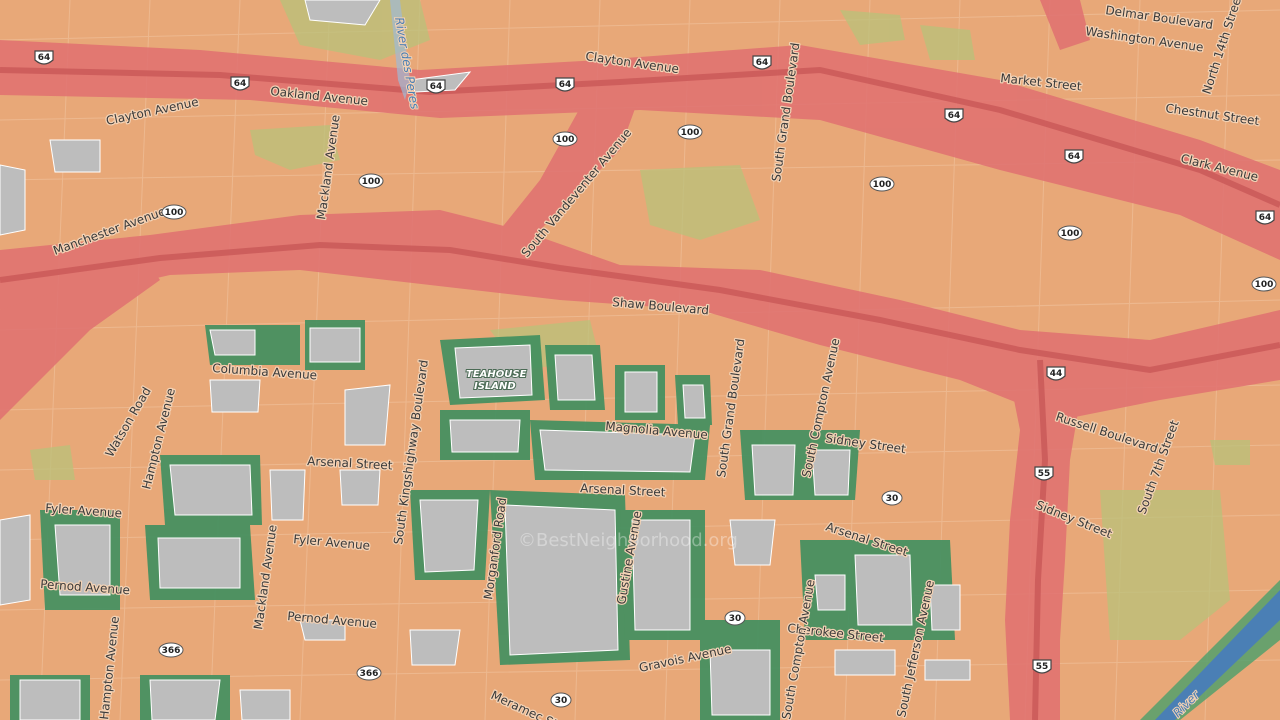  I want to click on island-label: TEAHOUSE, so click(496, 374).